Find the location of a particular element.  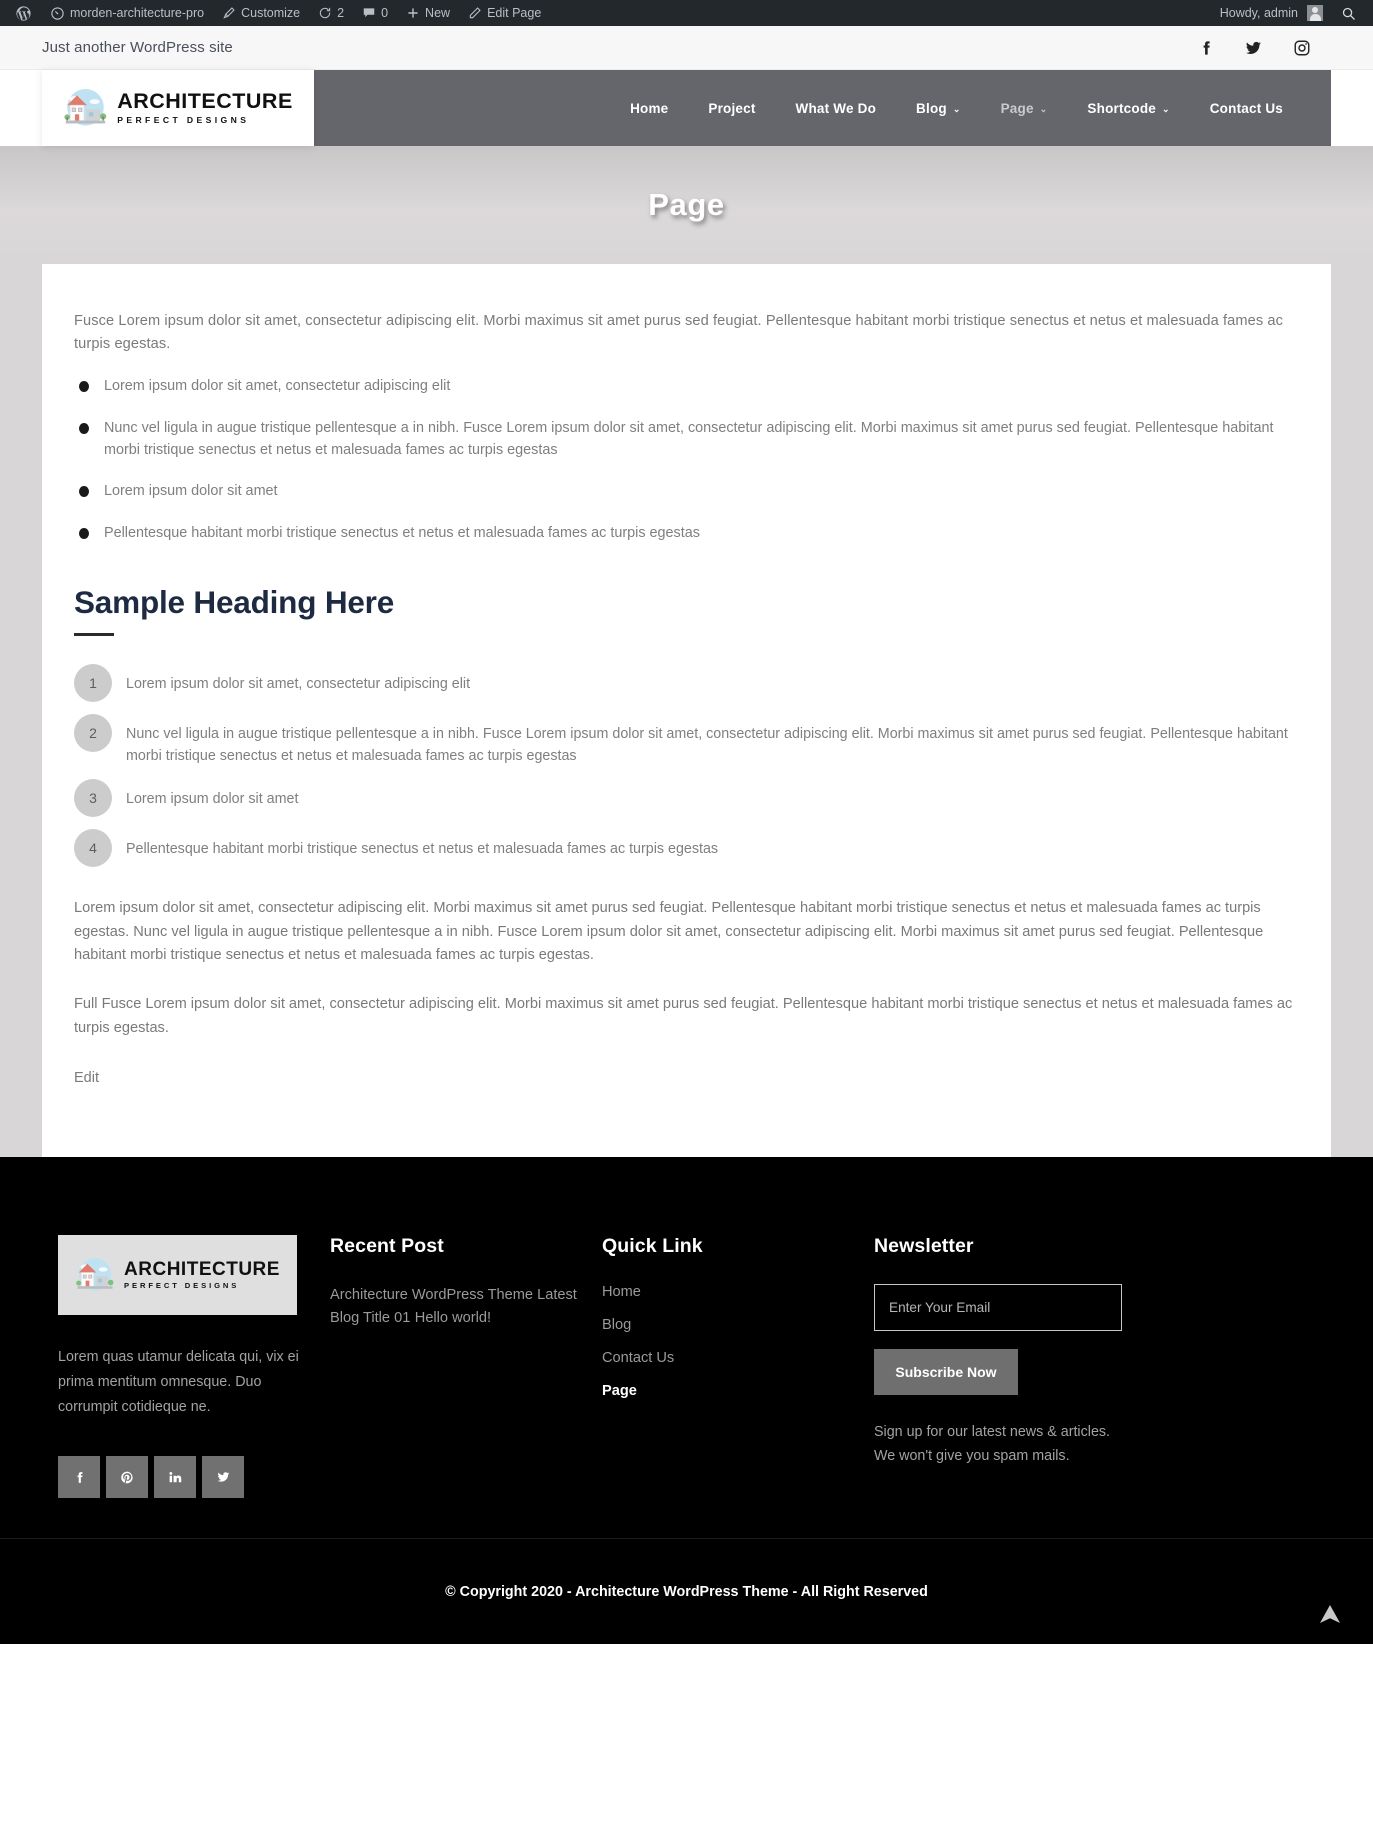

nav-item-blog: Blog ⌄ is located at coordinates (938, 108).